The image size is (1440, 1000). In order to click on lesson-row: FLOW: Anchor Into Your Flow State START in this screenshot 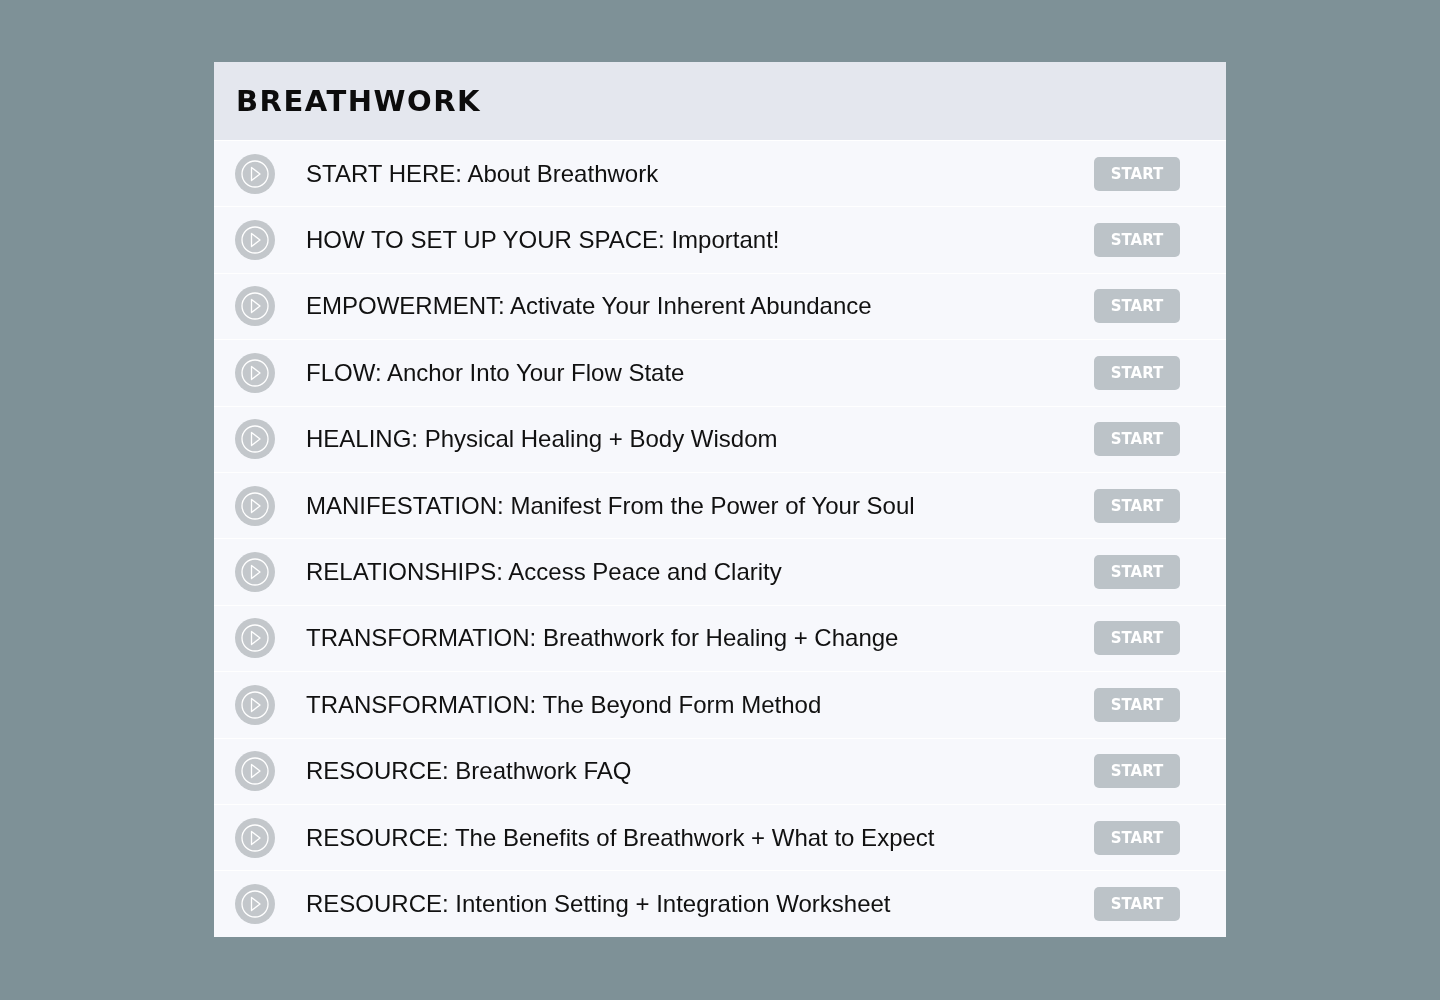, I will do `click(720, 372)`.